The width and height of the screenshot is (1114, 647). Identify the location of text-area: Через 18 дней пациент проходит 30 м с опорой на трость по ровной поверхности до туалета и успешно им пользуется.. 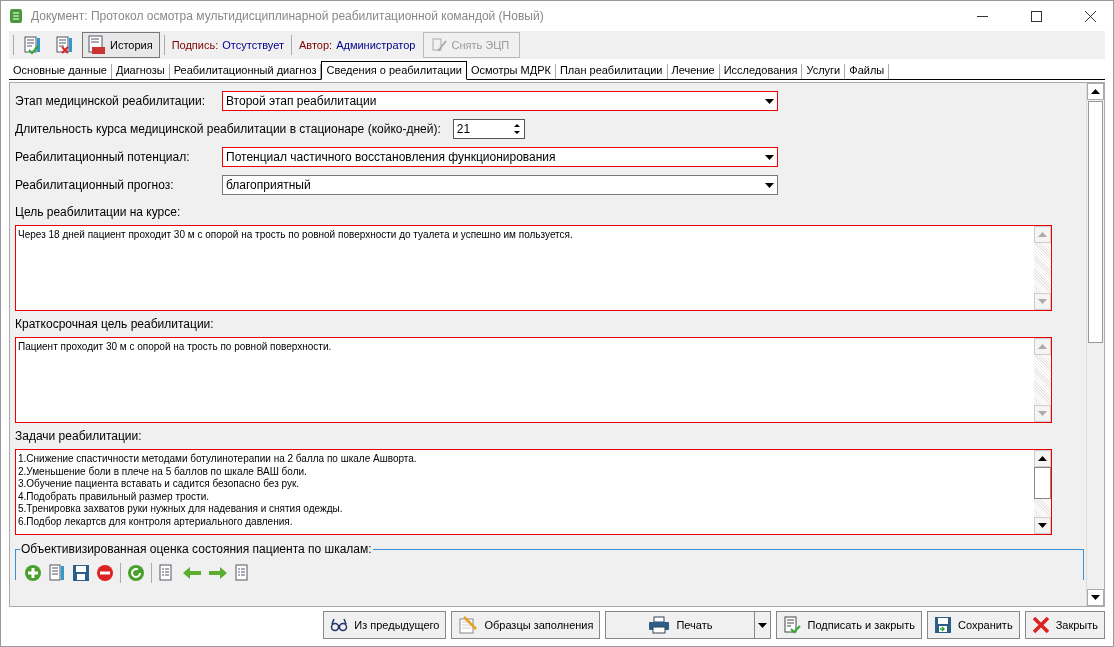
(533, 268).